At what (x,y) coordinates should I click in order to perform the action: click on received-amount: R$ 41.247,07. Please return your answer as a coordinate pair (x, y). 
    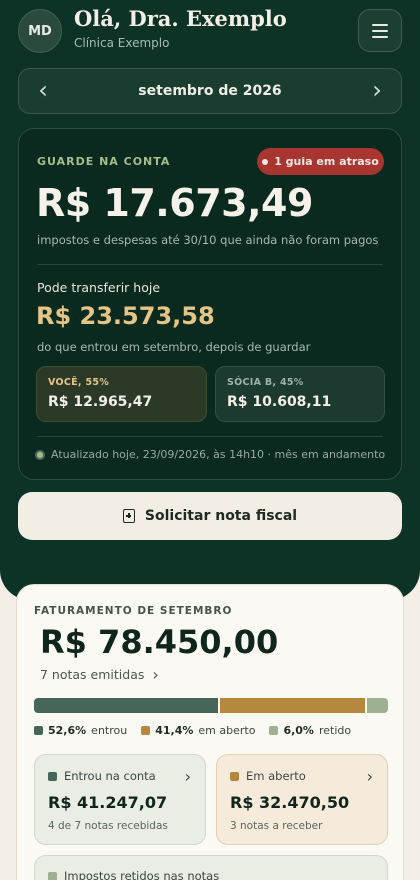
    Looking at the image, I should click on (108, 802).